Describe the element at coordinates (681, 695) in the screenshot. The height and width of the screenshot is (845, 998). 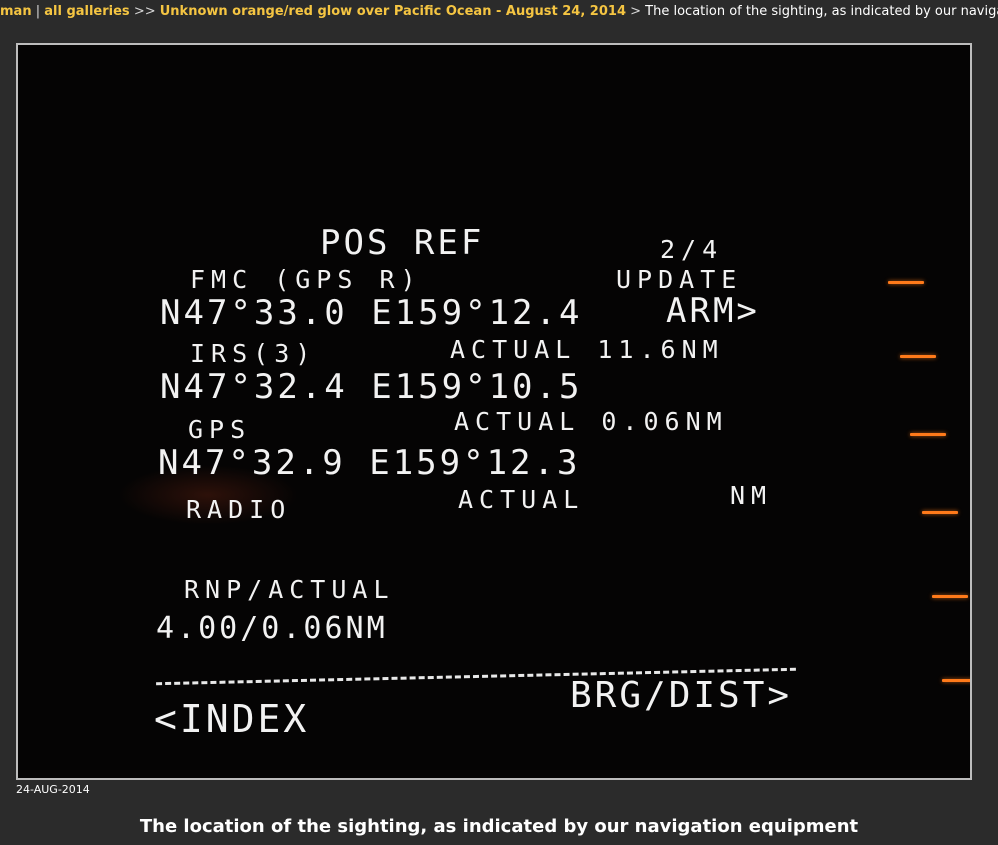
I see `cdu-brg-dist: BRG/DIST>` at that location.